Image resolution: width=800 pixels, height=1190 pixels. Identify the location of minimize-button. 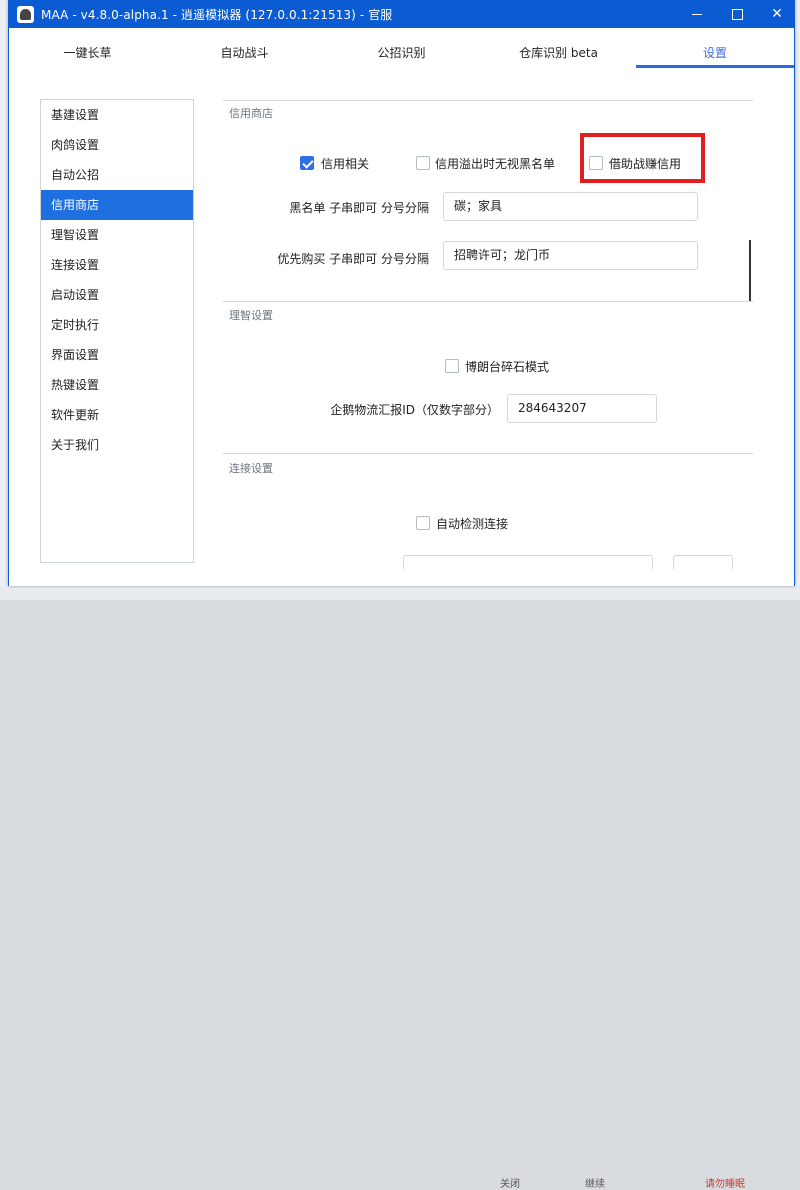
(697, 14).